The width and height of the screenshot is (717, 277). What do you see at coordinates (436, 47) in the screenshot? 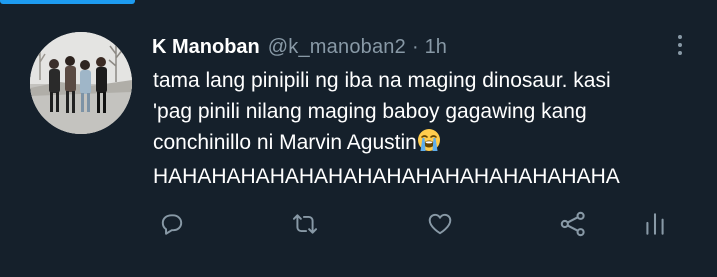
I see `timestamp: 1h` at bounding box center [436, 47].